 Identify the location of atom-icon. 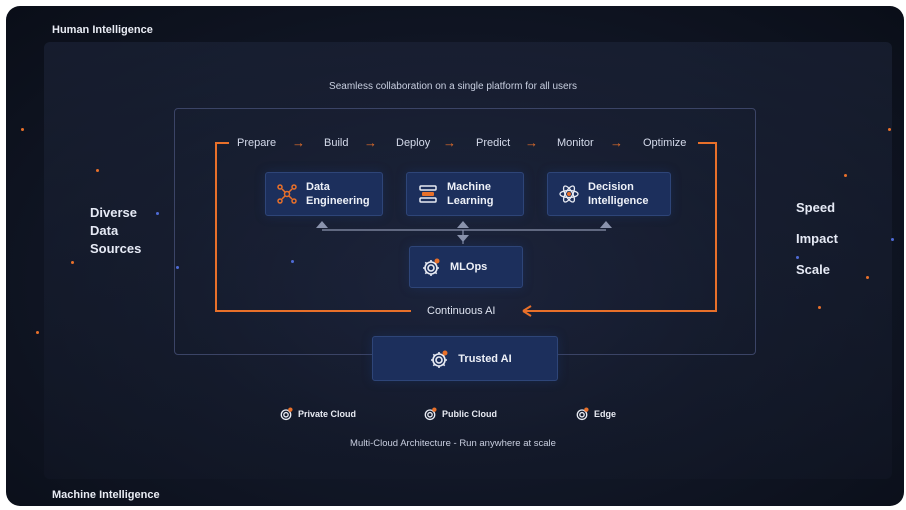
(569, 194).